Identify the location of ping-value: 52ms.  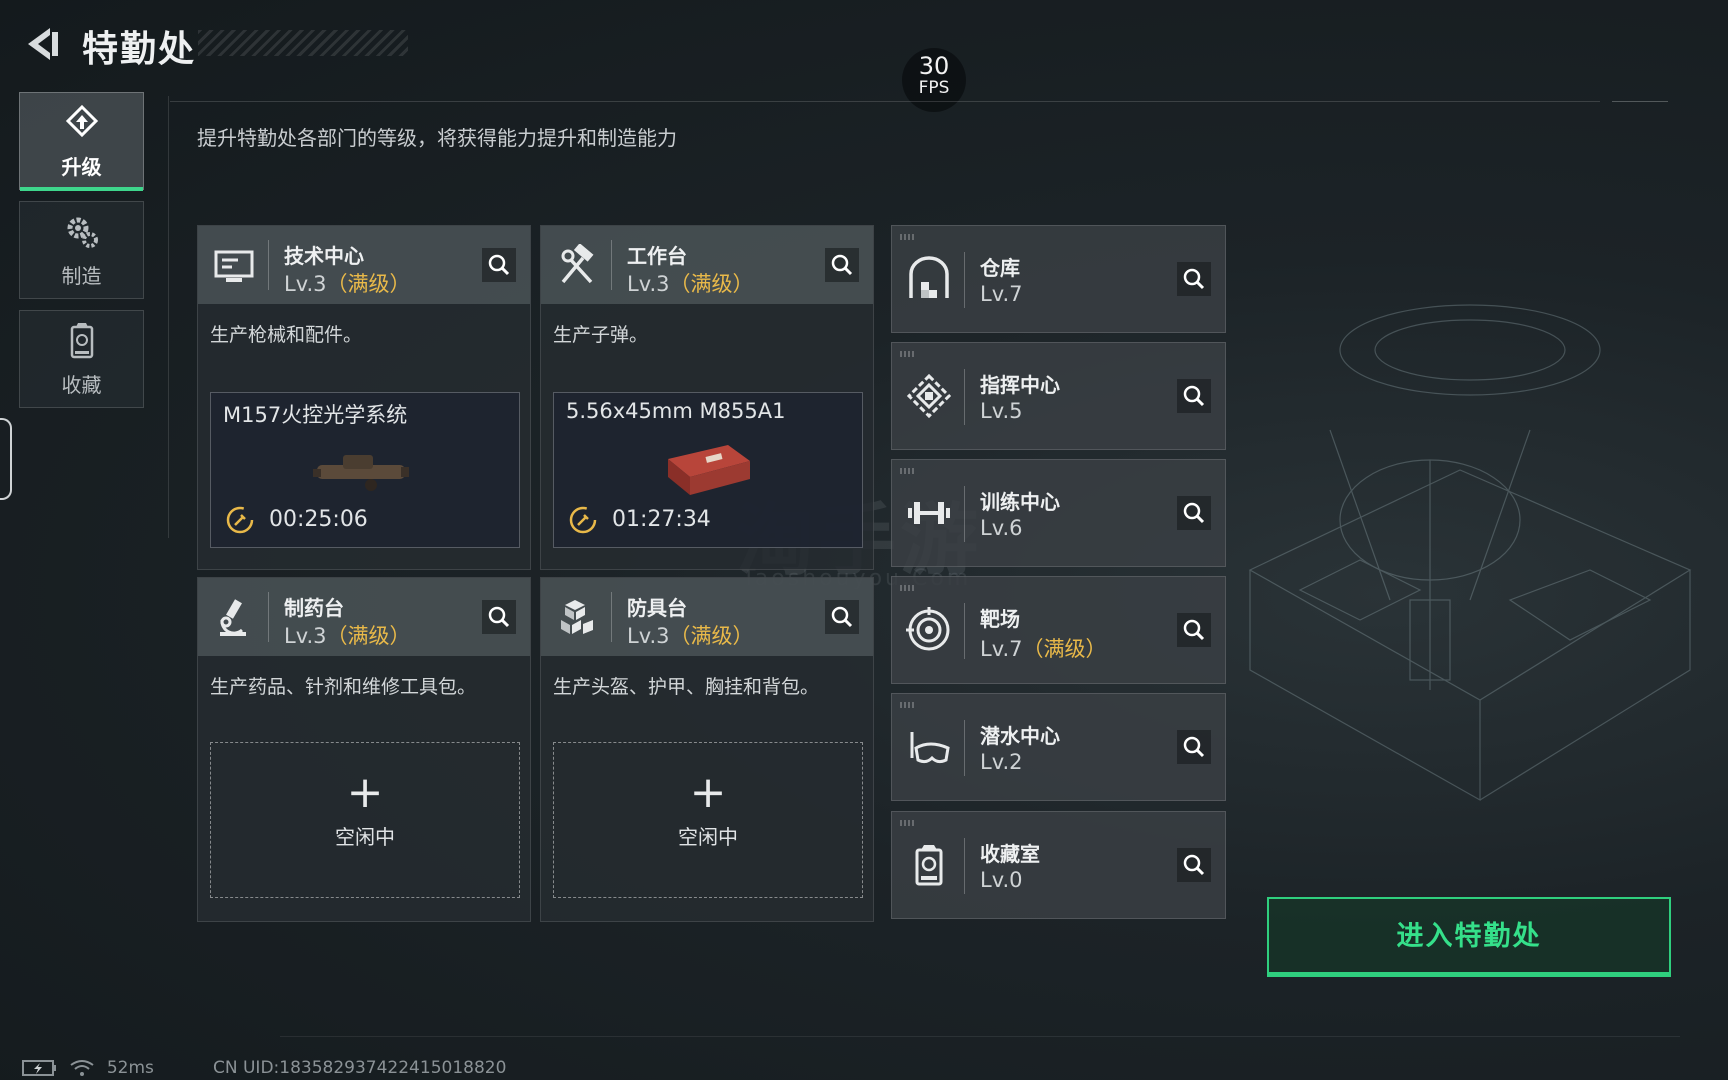
(130, 1068).